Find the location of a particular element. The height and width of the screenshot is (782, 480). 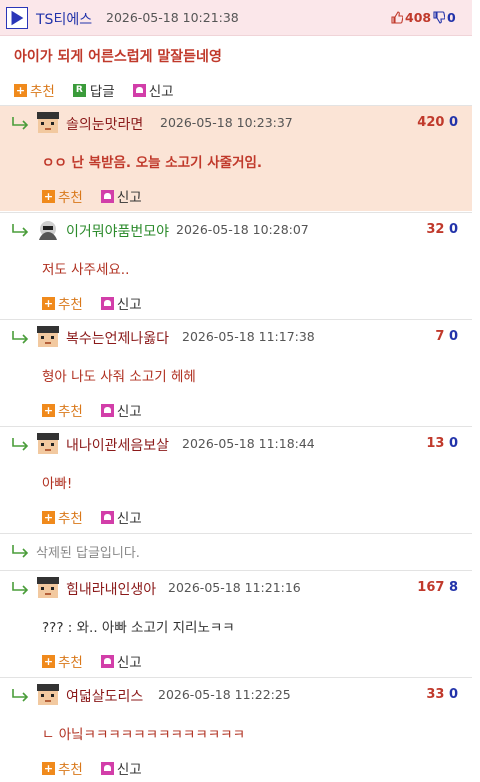

reply-votes: 420 0 is located at coordinates (437, 122).